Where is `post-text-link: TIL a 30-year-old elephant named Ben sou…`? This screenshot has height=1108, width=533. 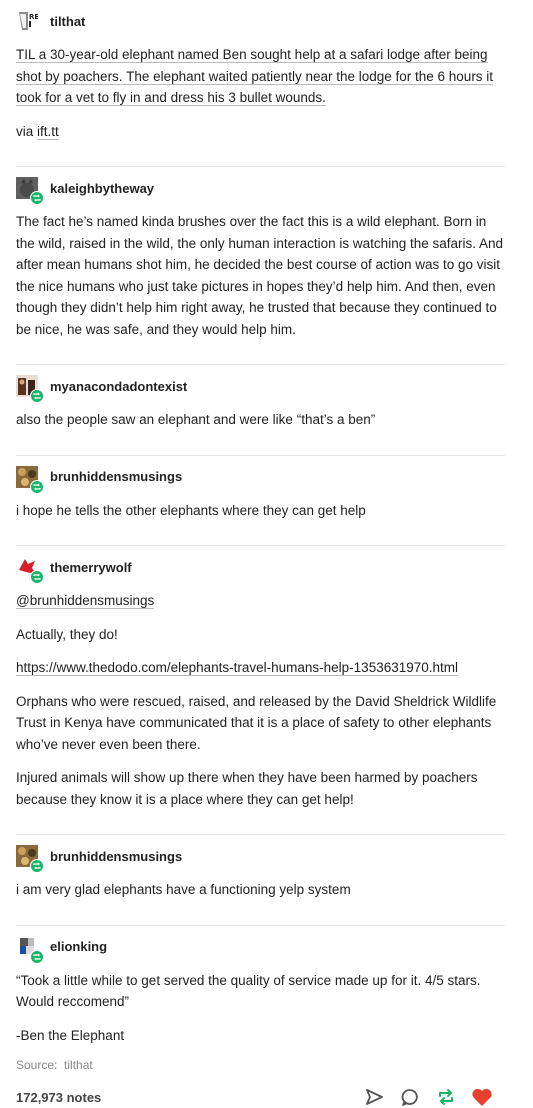 post-text-link: TIL a 30-year-old elephant named Ben sou… is located at coordinates (254, 76).